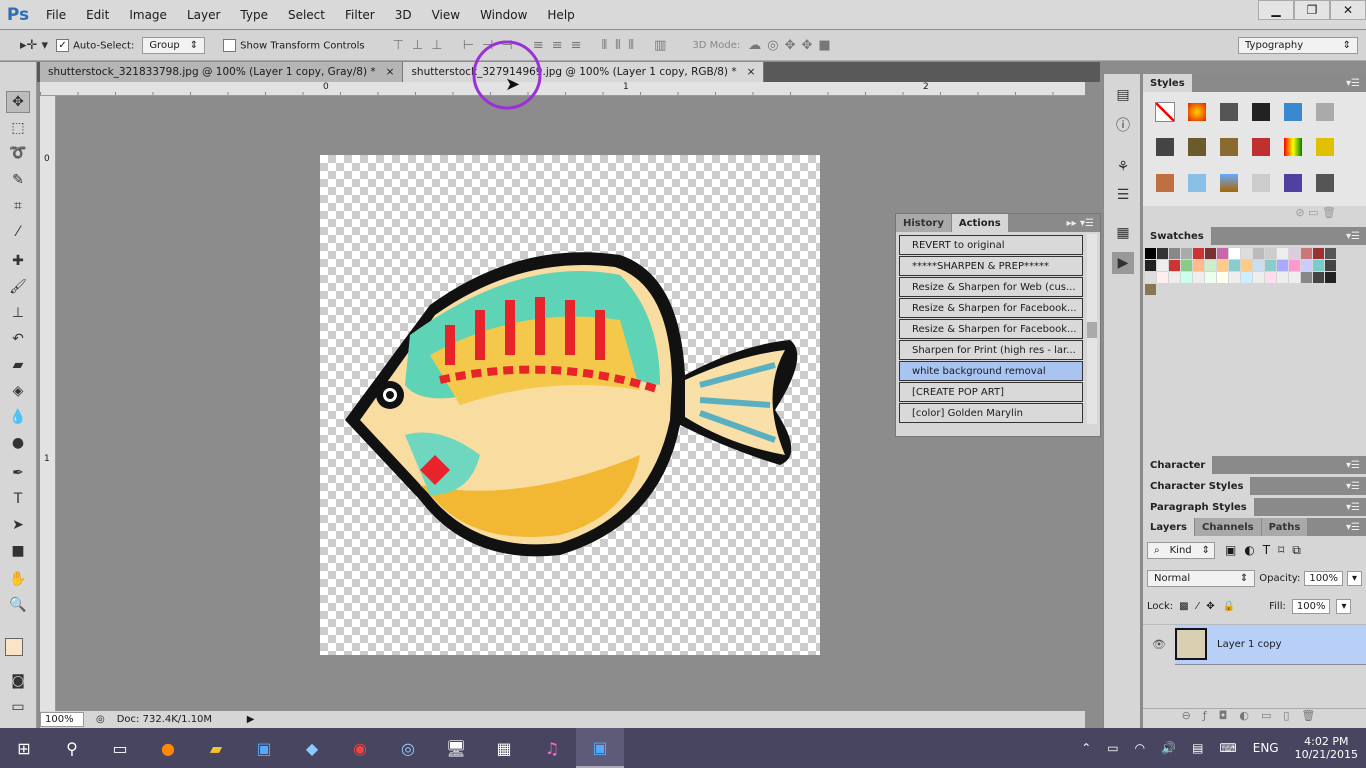  I want to click on language-indicator: ENG, so click(1266, 748).